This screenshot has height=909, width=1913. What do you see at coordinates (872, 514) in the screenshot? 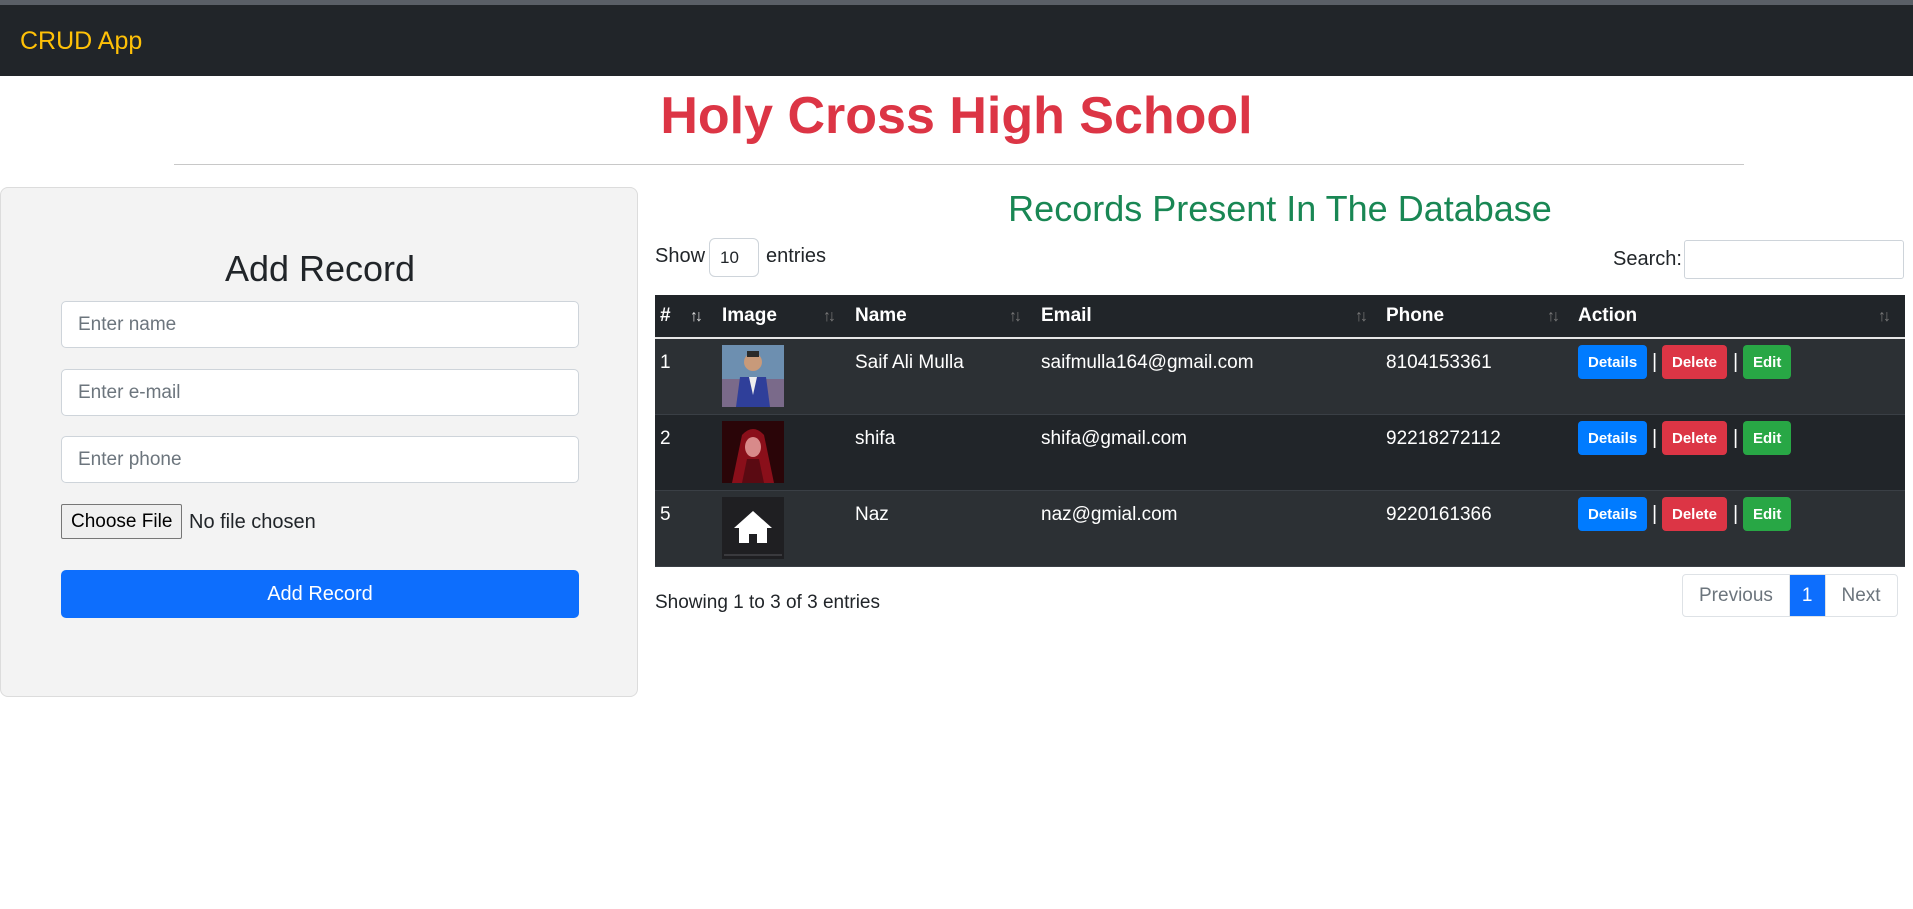
I see `row-name: Naz` at bounding box center [872, 514].